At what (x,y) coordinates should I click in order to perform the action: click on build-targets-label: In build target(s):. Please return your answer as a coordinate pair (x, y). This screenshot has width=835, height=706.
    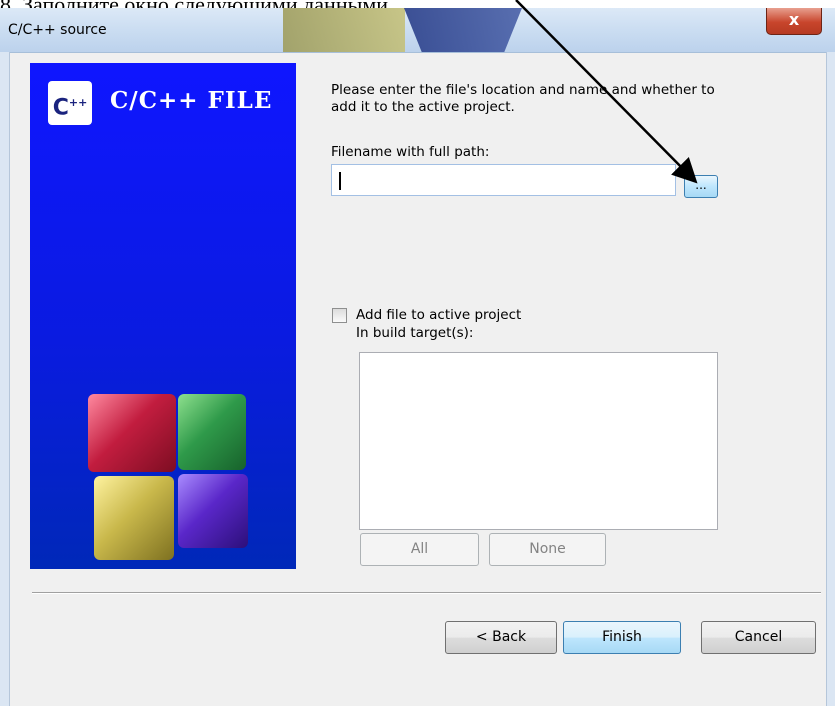
    Looking at the image, I should click on (415, 333).